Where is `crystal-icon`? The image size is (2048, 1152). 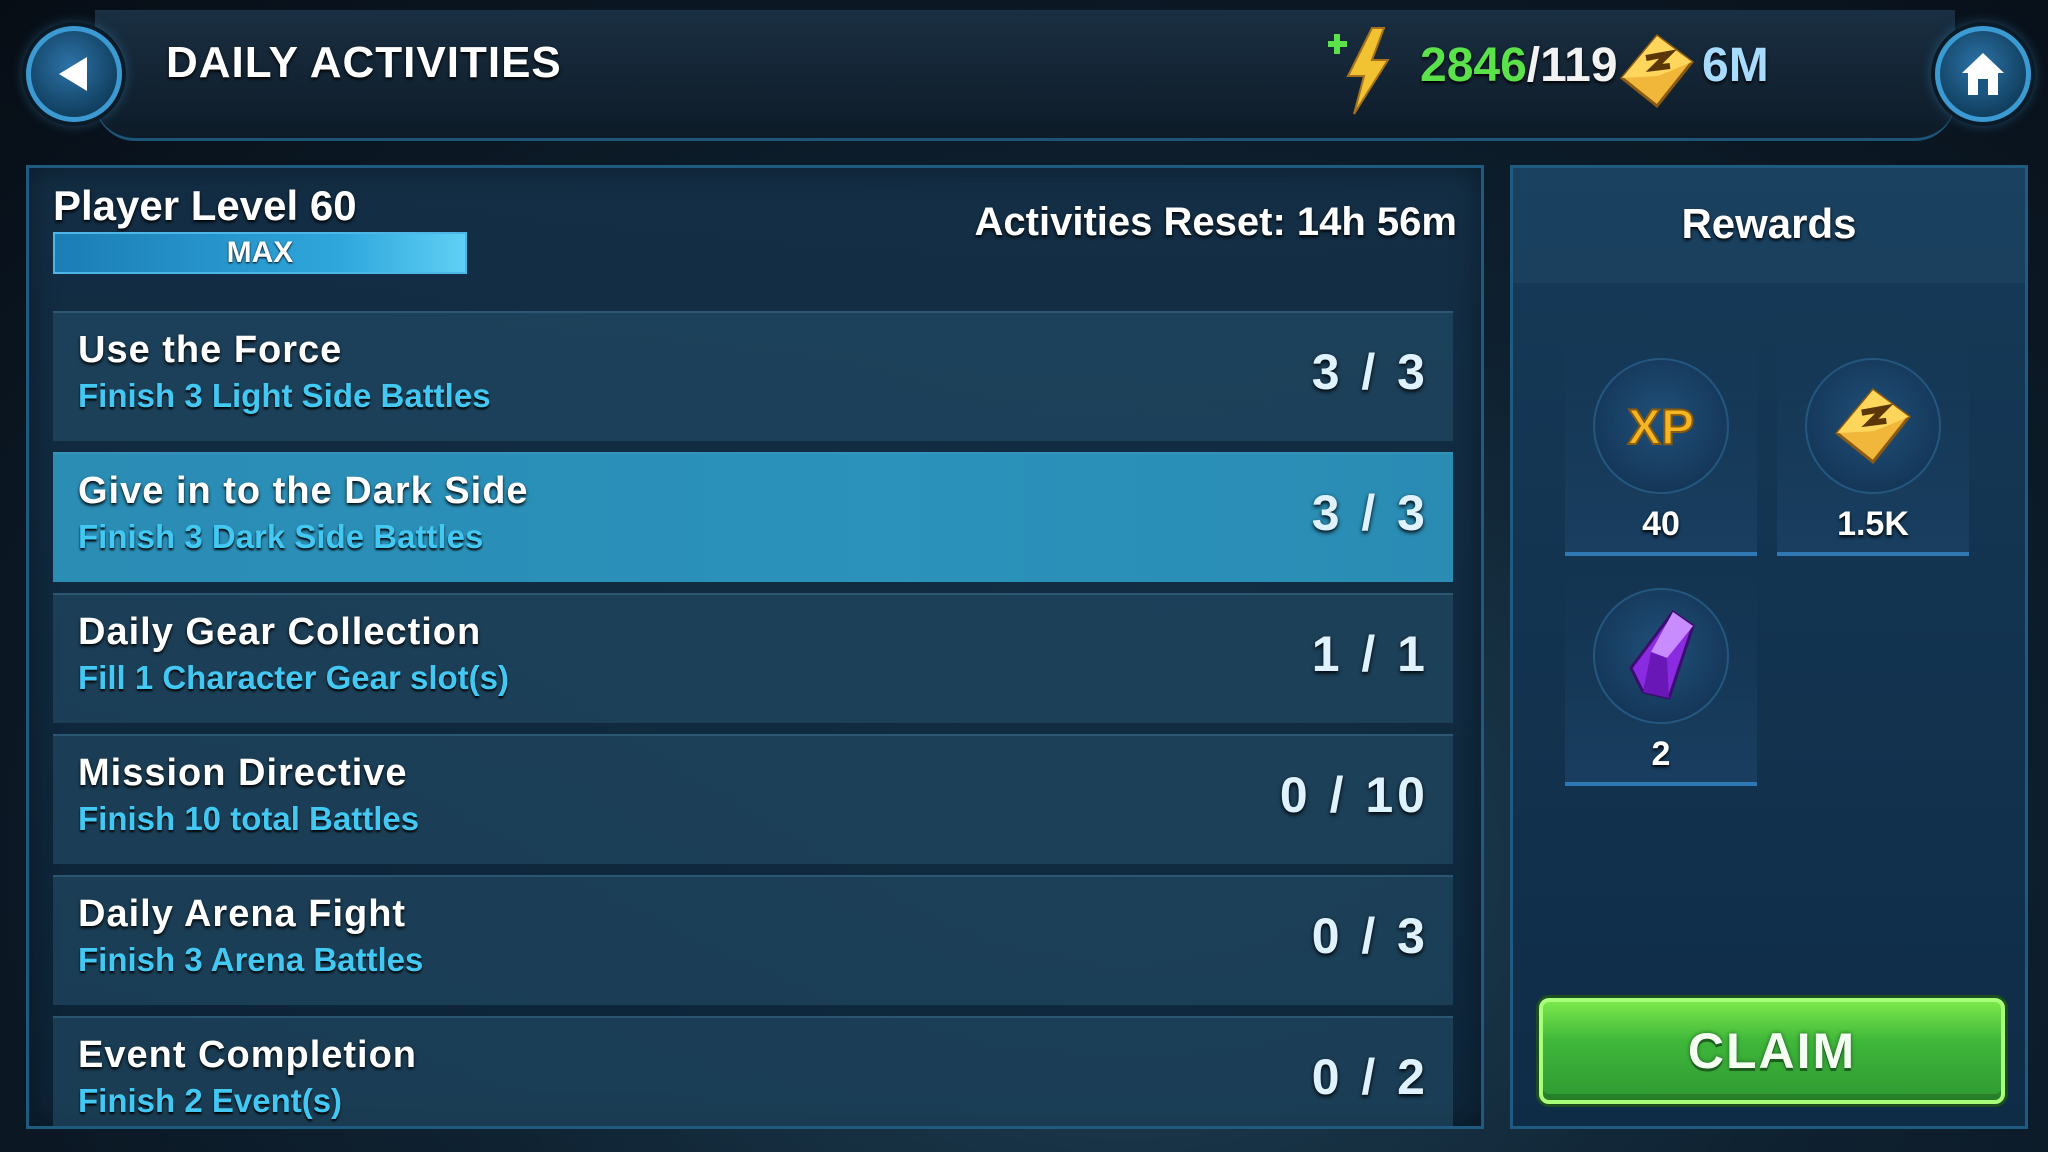 crystal-icon is located at coordinates (1662, 654).